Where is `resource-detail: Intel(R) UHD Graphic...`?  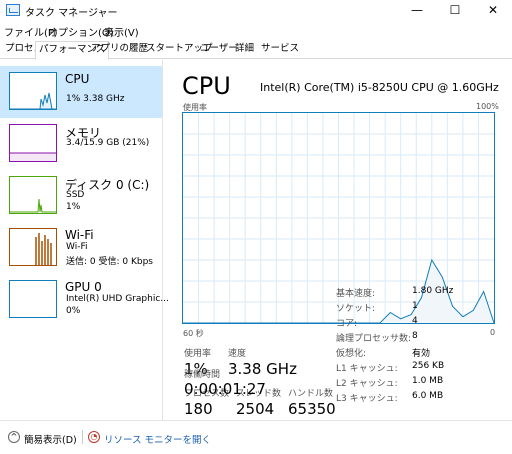 resource-detail: Intel(R) UHD Graphic... is located at coordinates (117, 299).